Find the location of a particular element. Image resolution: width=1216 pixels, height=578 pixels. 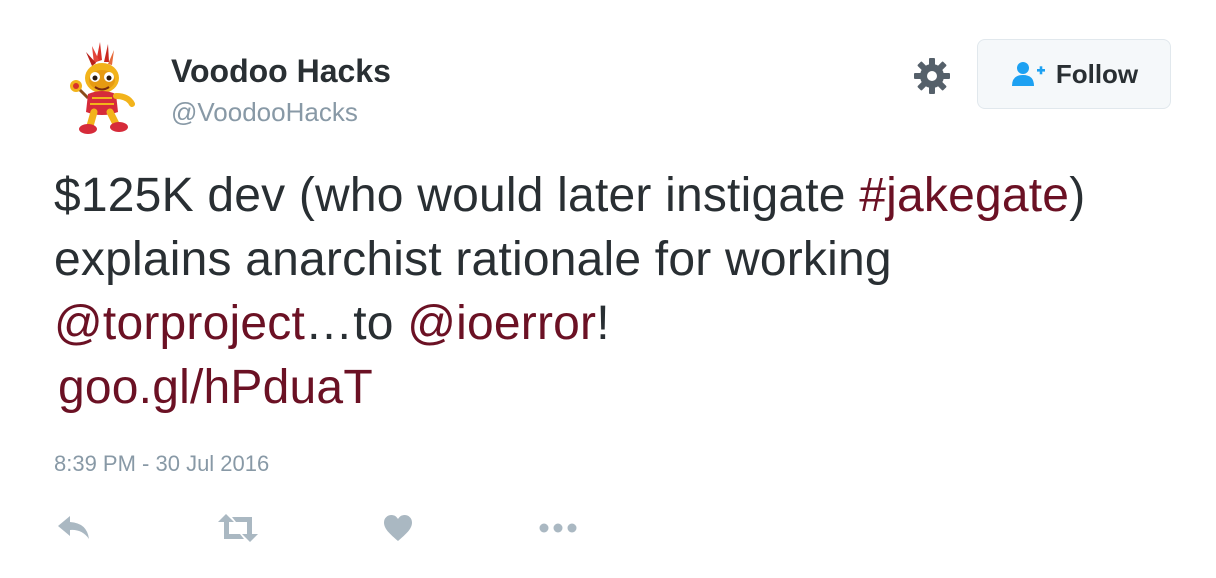

follow-button-label: Follow is located at coordinates (1097, 74).